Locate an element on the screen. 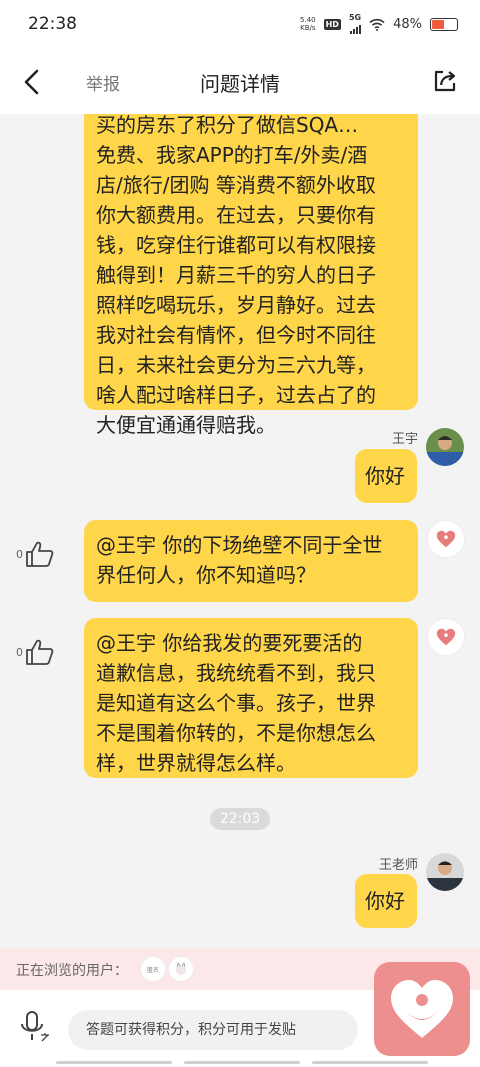 The height and width of the screenshot is (1067, 480). message-line: 不是围着你转的，不是你想怎么 is located at coordinates (236, 733).